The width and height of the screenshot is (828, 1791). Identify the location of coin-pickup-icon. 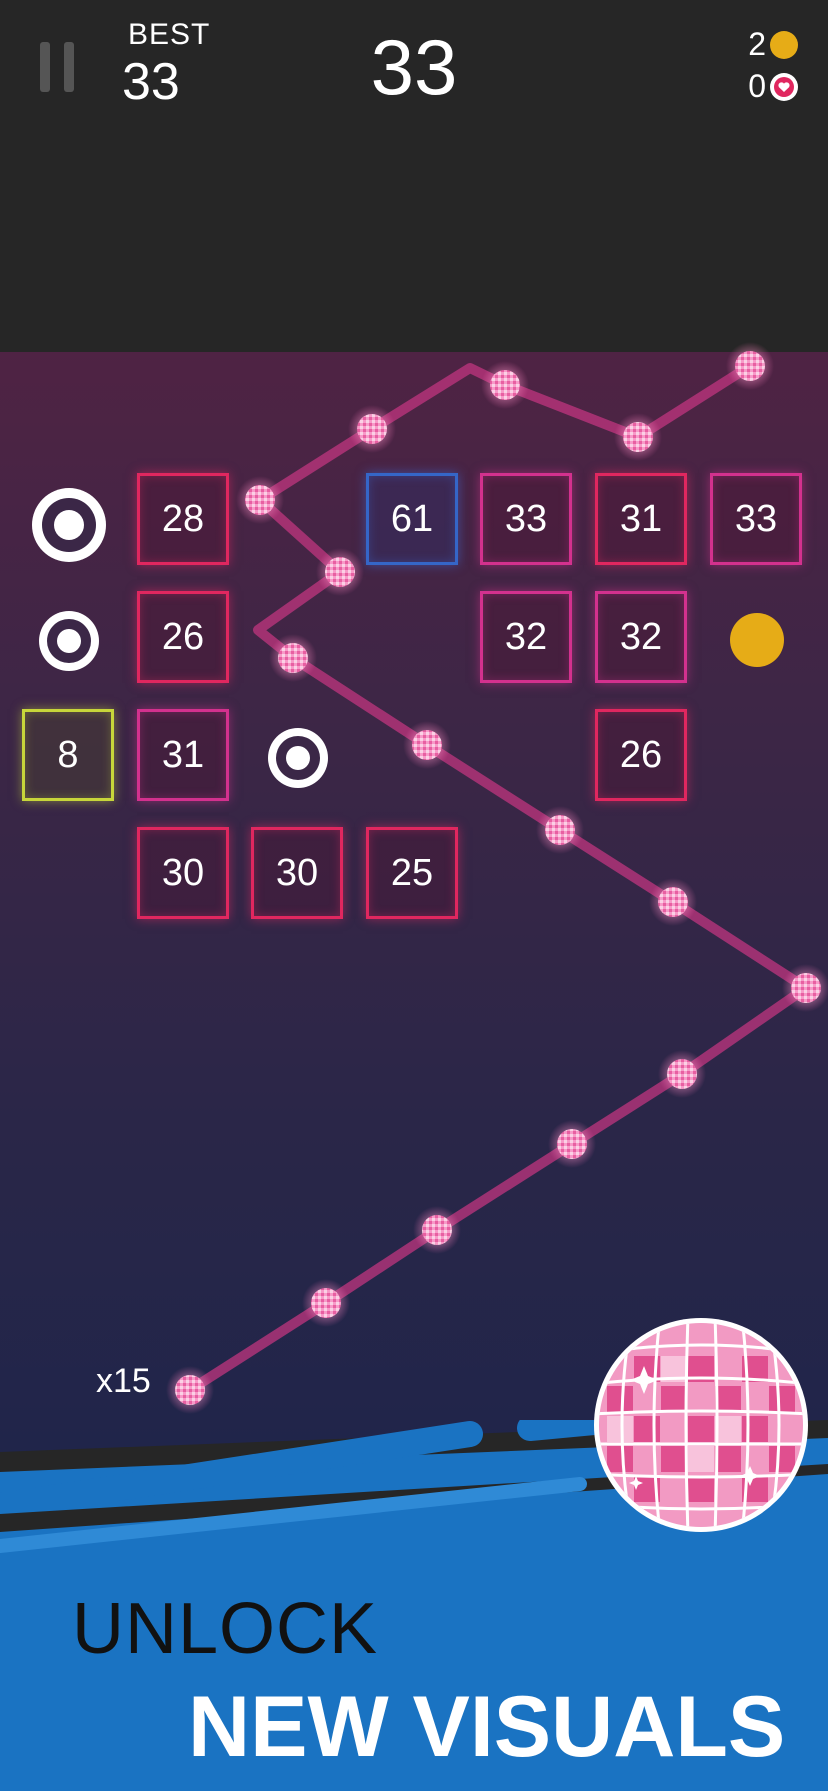
(757, 640).